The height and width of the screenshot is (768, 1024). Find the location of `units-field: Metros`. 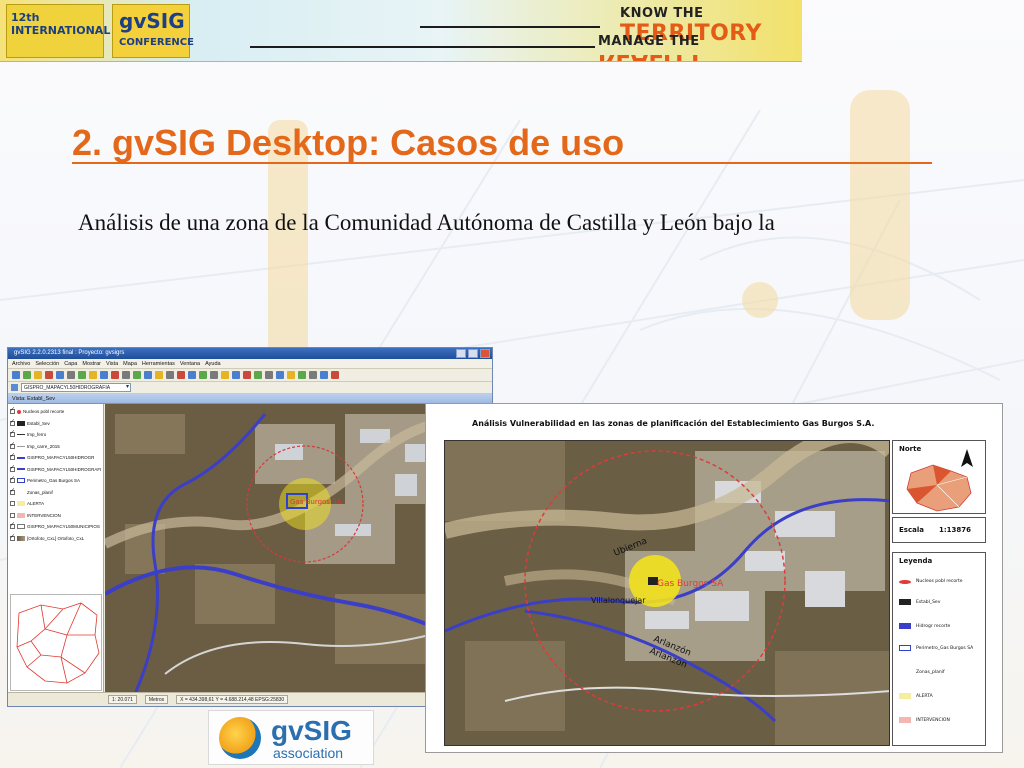

units-field: Metros is located at coordinates (156, 699).